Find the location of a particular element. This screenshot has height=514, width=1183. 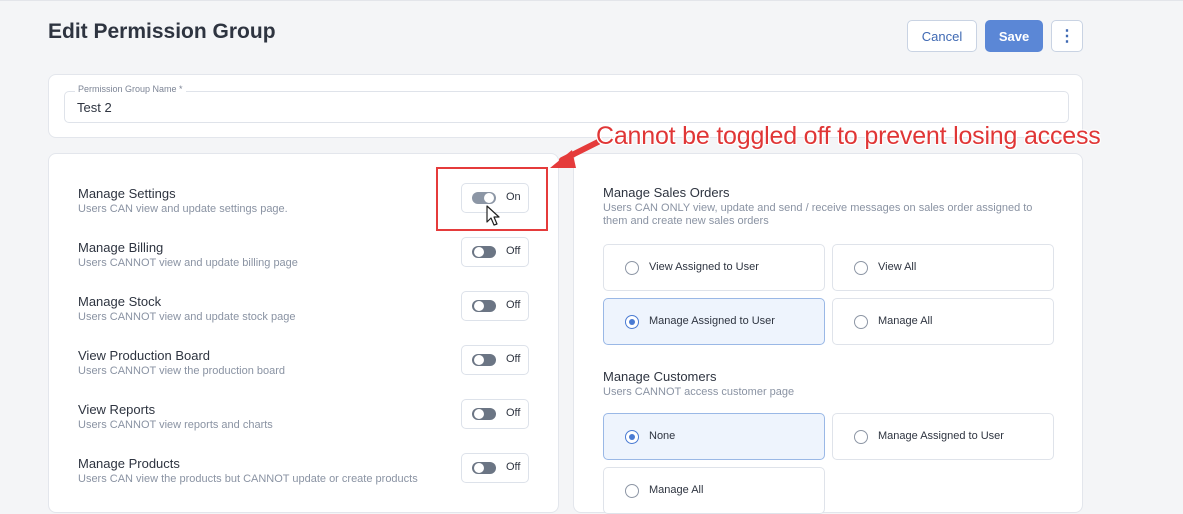

customers-option-manage-assigned: Manage Assigned to User is located at coordinates (943, 436).